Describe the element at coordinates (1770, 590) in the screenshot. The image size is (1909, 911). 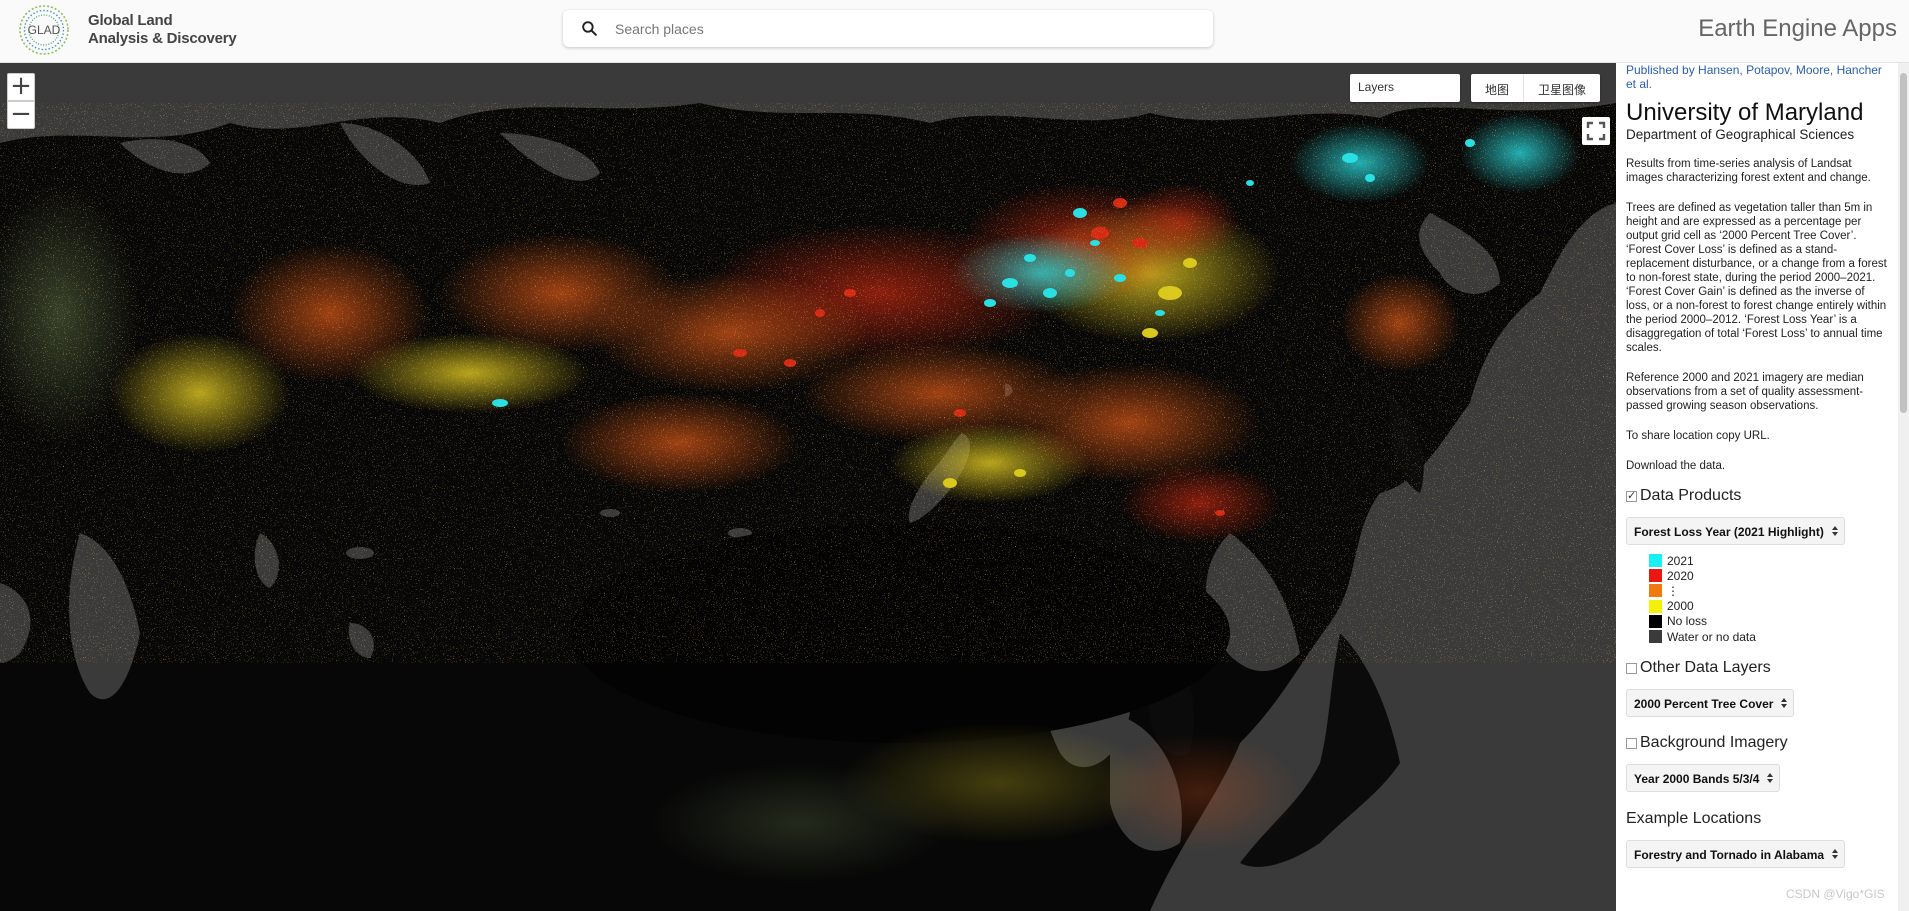
I see `legend-item: ⋮` at that location.